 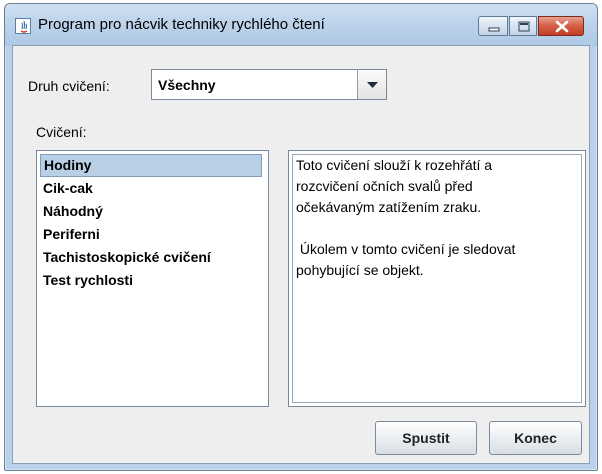 What do you see at coordinates (360, 270) in the screenshot?
I see `description-line: pohybující se objekt.` at bounding box center [360, 270].